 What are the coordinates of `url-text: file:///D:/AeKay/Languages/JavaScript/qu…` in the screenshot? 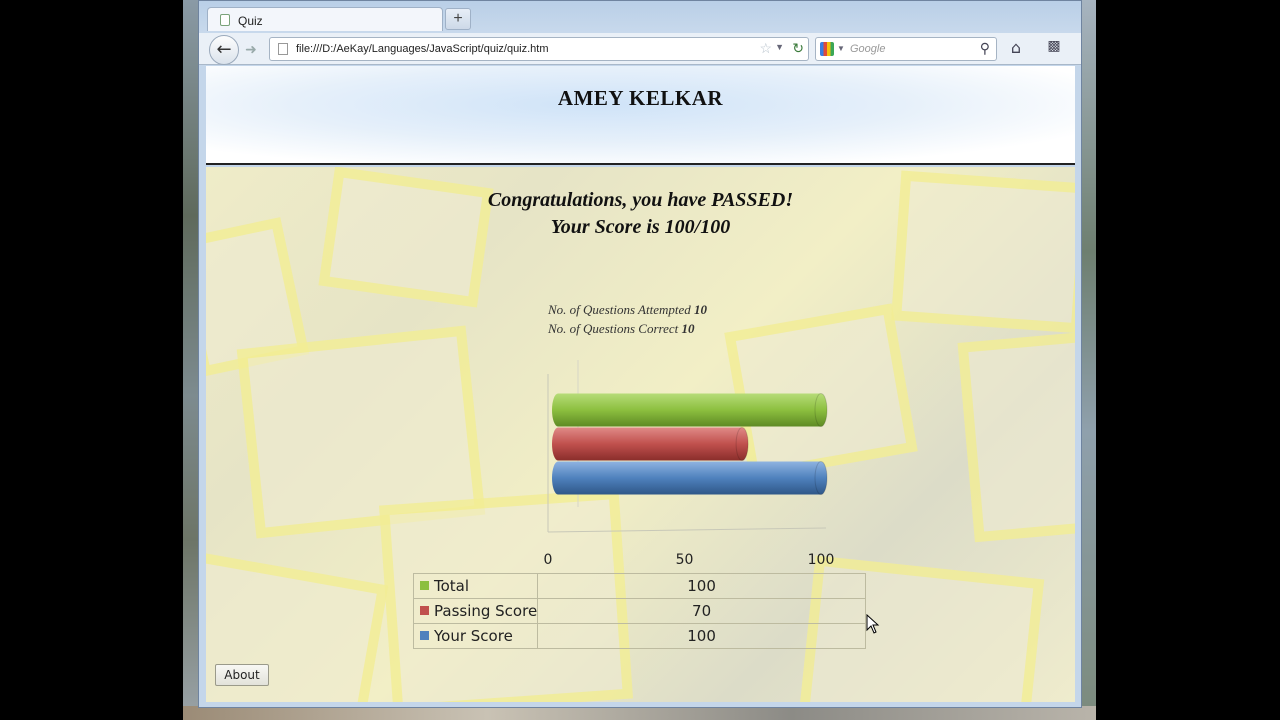 It's located at (422, 49).